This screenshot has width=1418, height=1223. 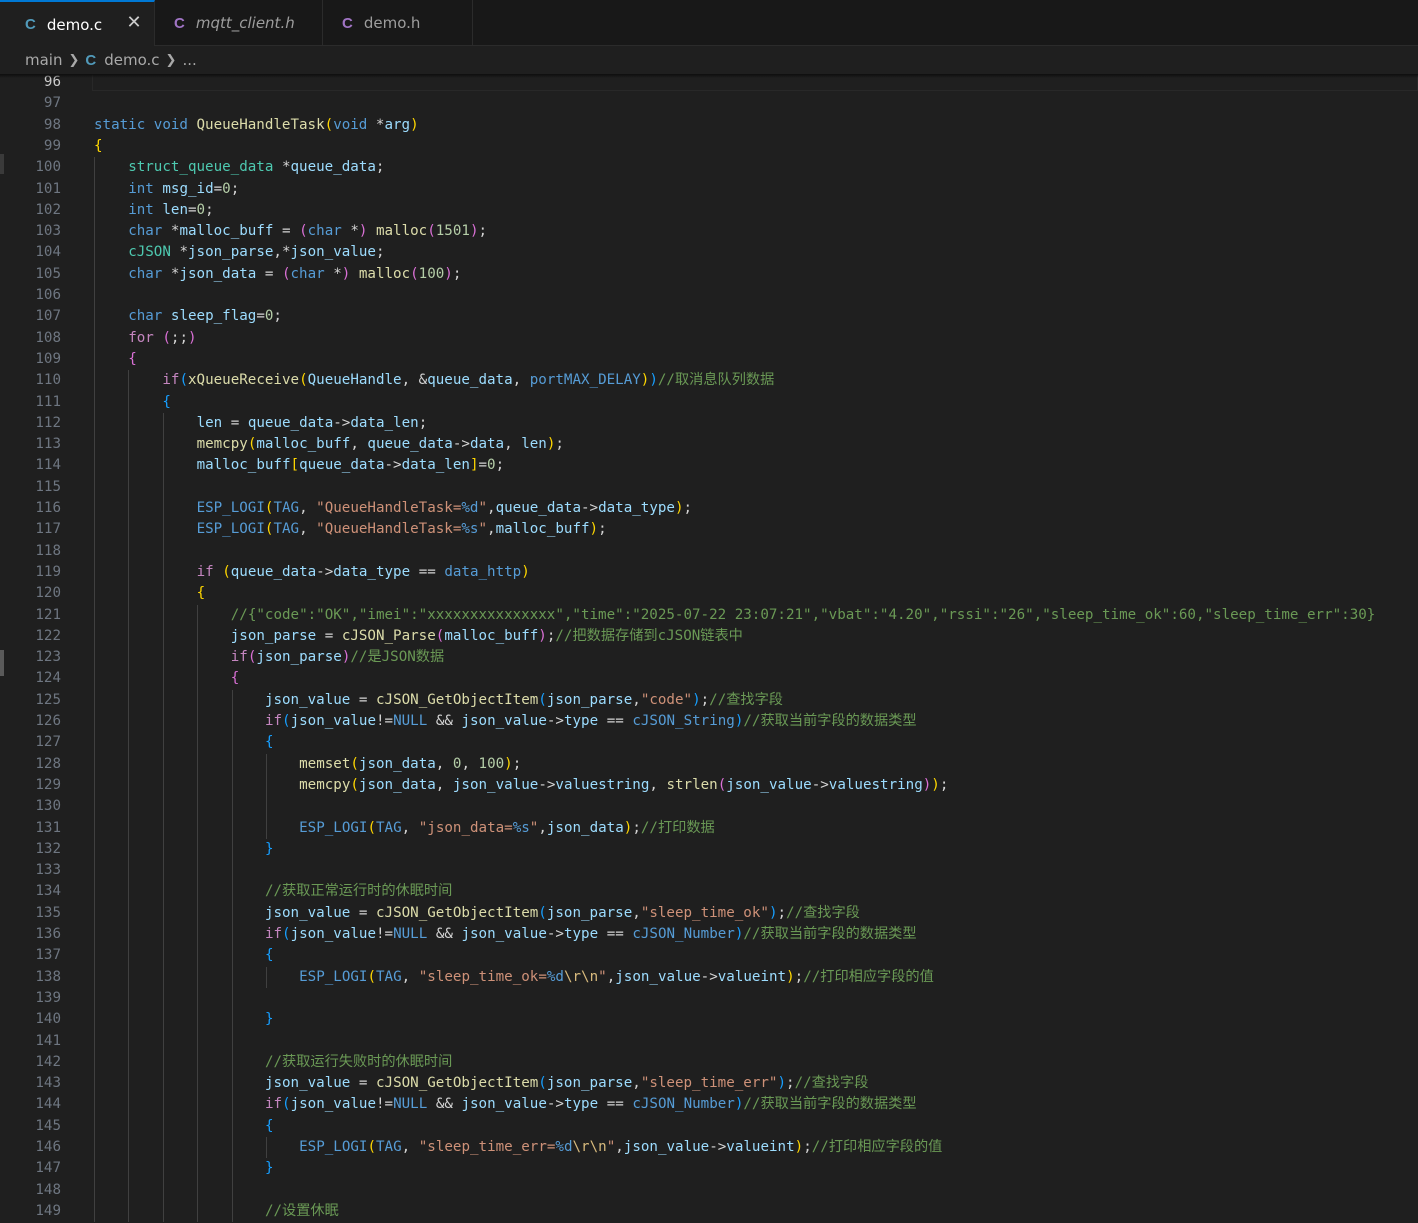 I want to click on code-text: for (;;), so click(x=162, y=337).